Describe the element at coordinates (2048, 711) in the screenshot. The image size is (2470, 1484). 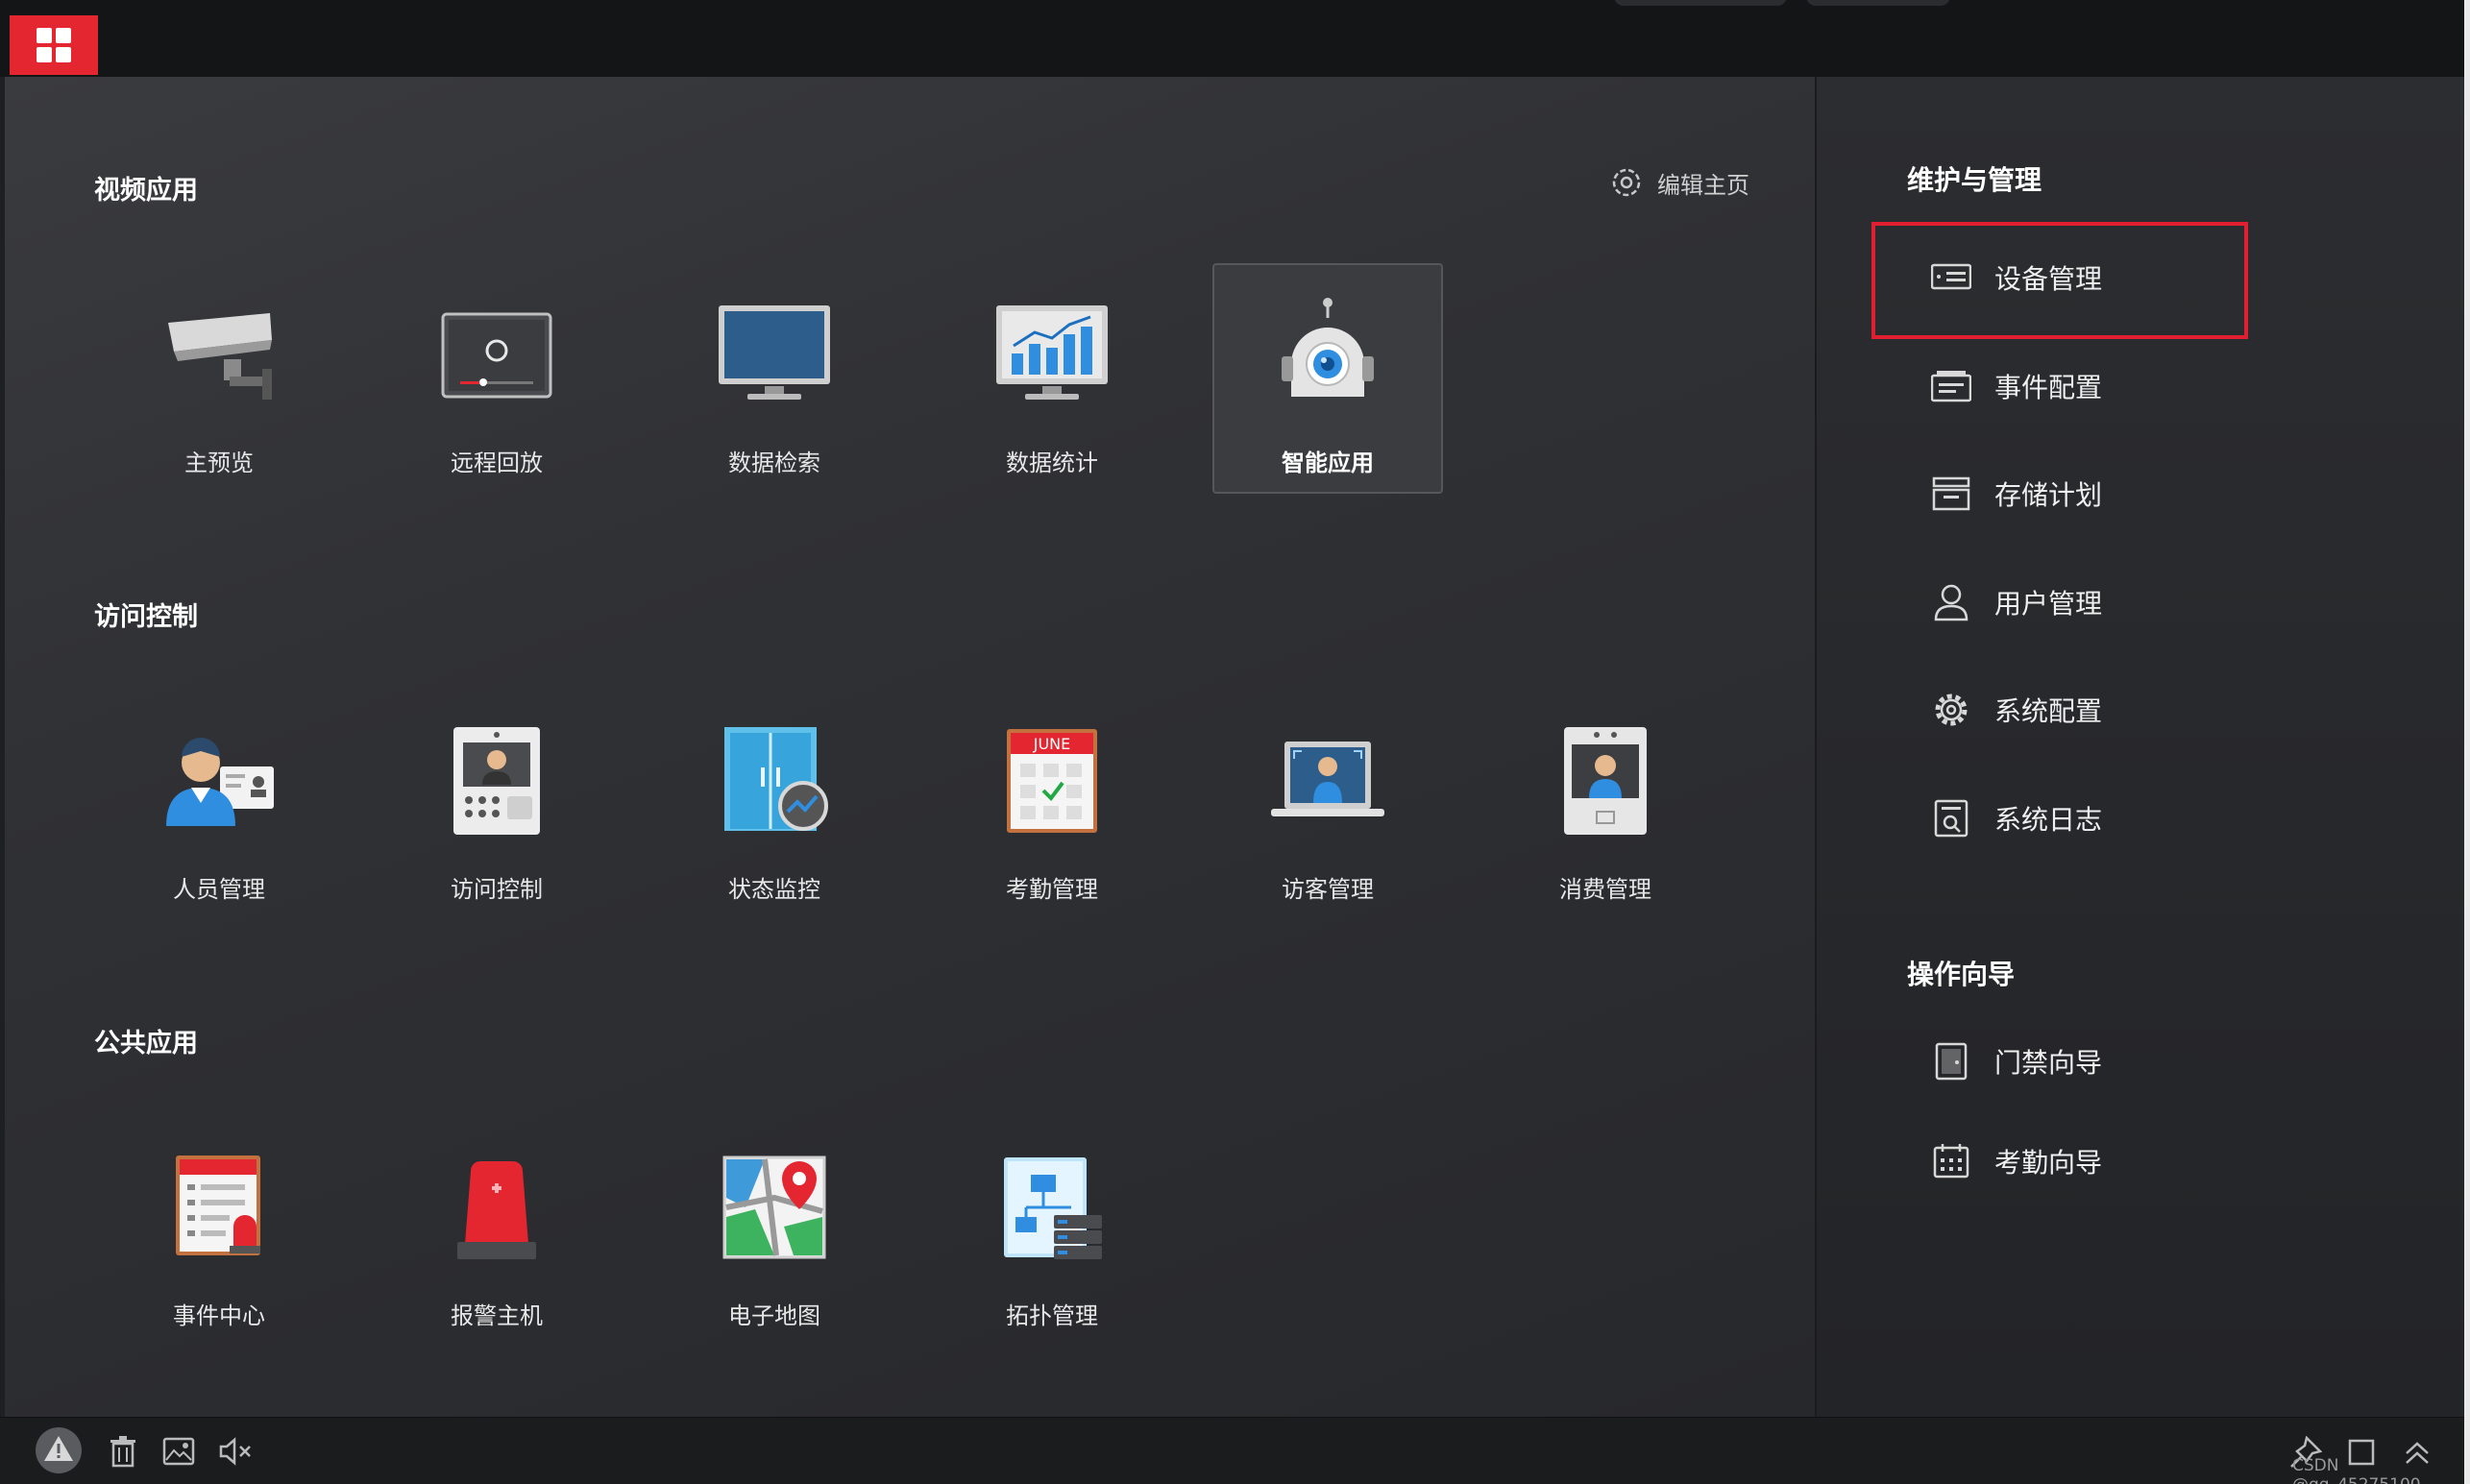
I see `menu-label: 系统配置` at that location.